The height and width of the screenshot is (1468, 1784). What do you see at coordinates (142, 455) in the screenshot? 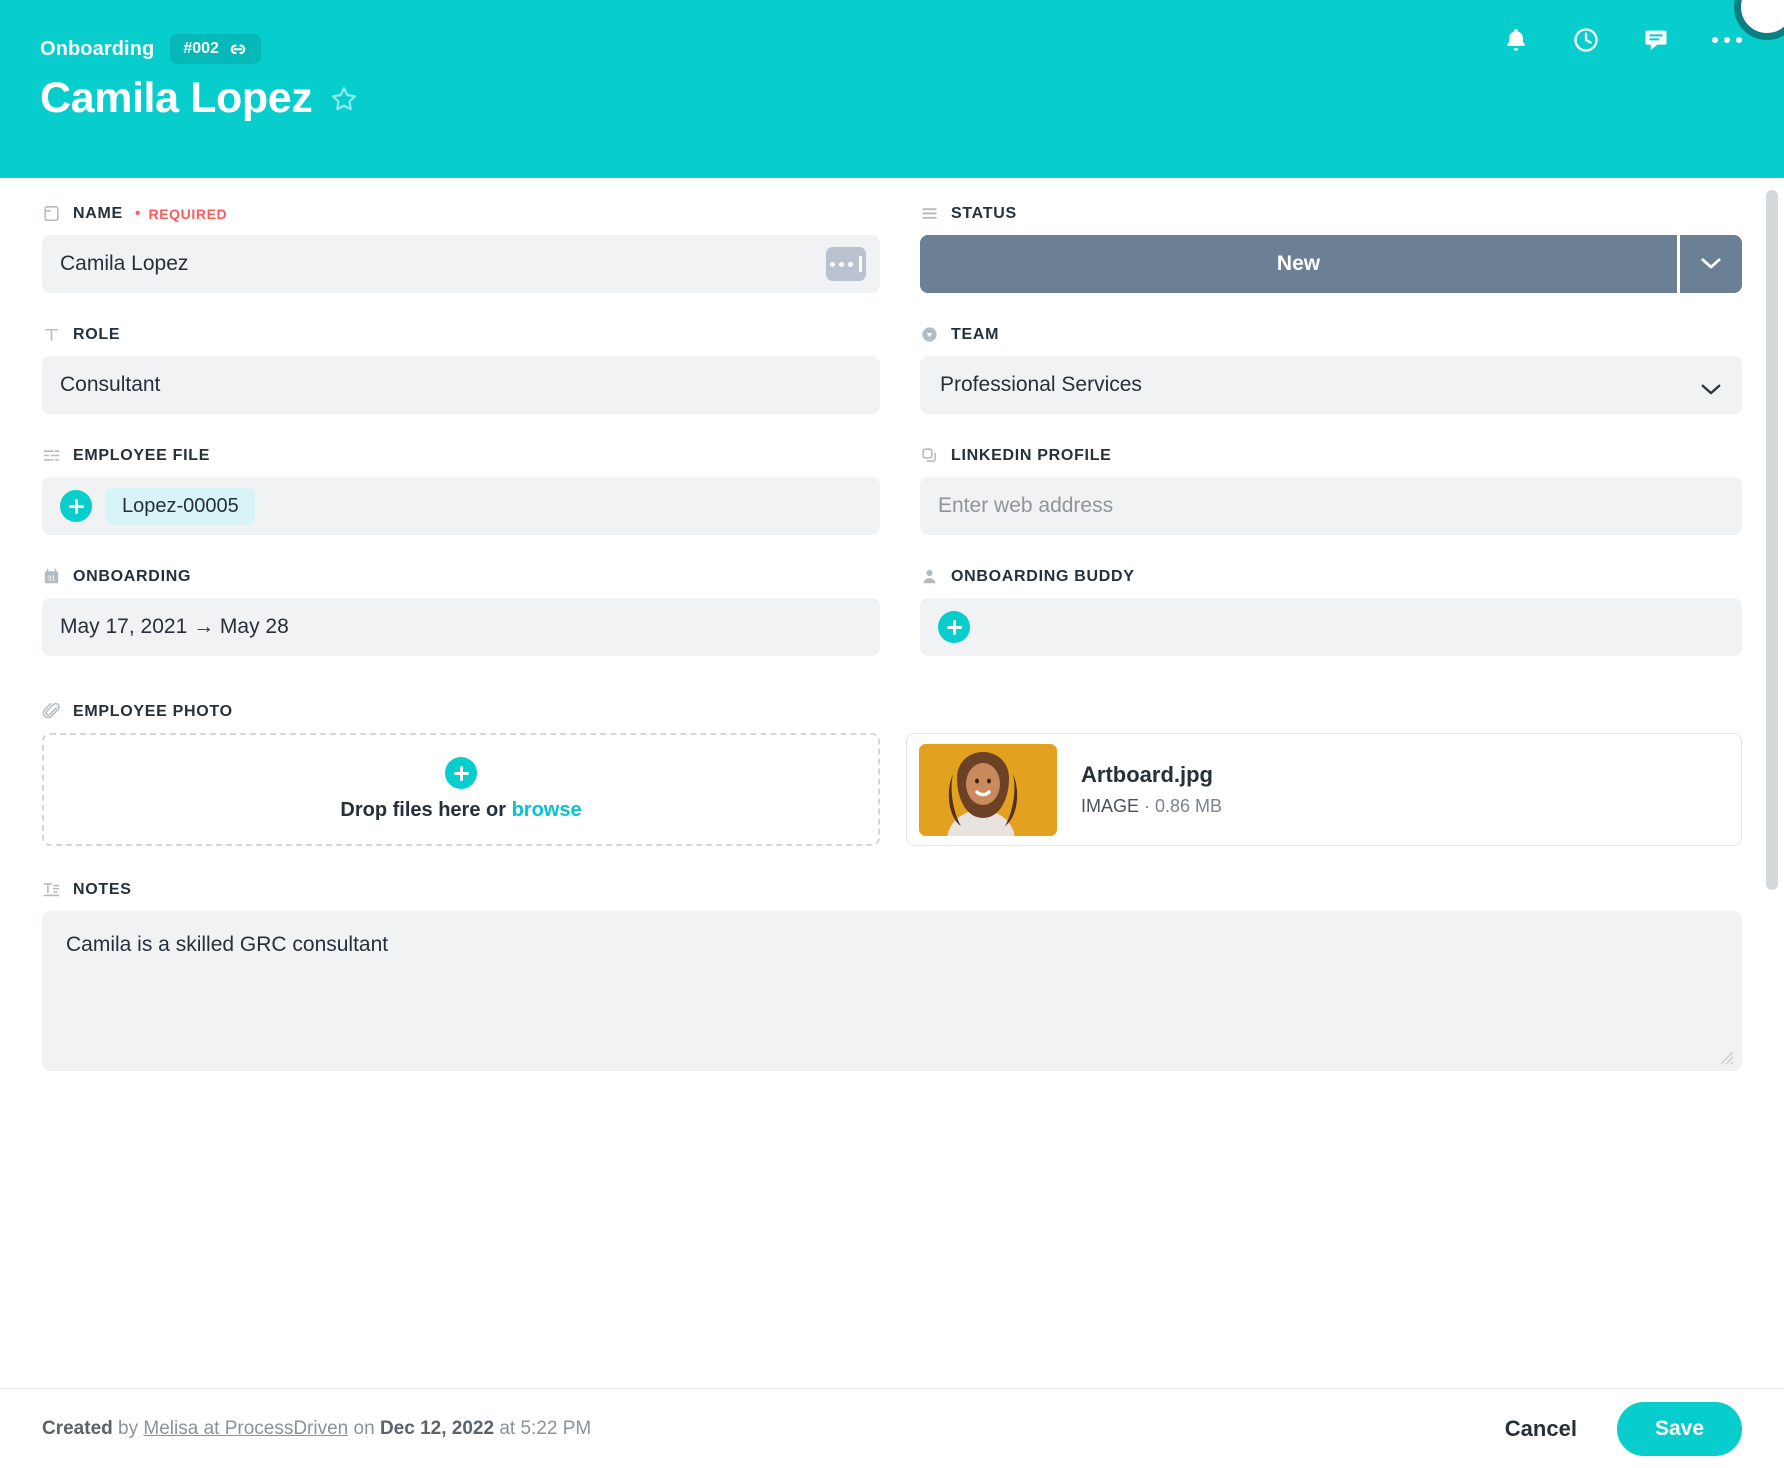
I see `field-employee-file-text: EMPLOYEE FILE` at bounding box center [142, 455].